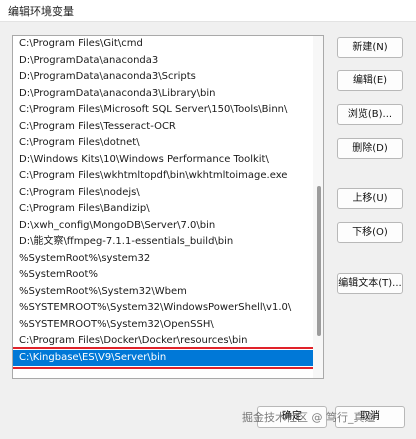 The width and height of the screenshot is (416, 439). What do you see at coordinates (309, 417) in the screenshot?
I see `watermark: 掘金技术社区 @ 笃行_真道` at bounding box center [309, 417].